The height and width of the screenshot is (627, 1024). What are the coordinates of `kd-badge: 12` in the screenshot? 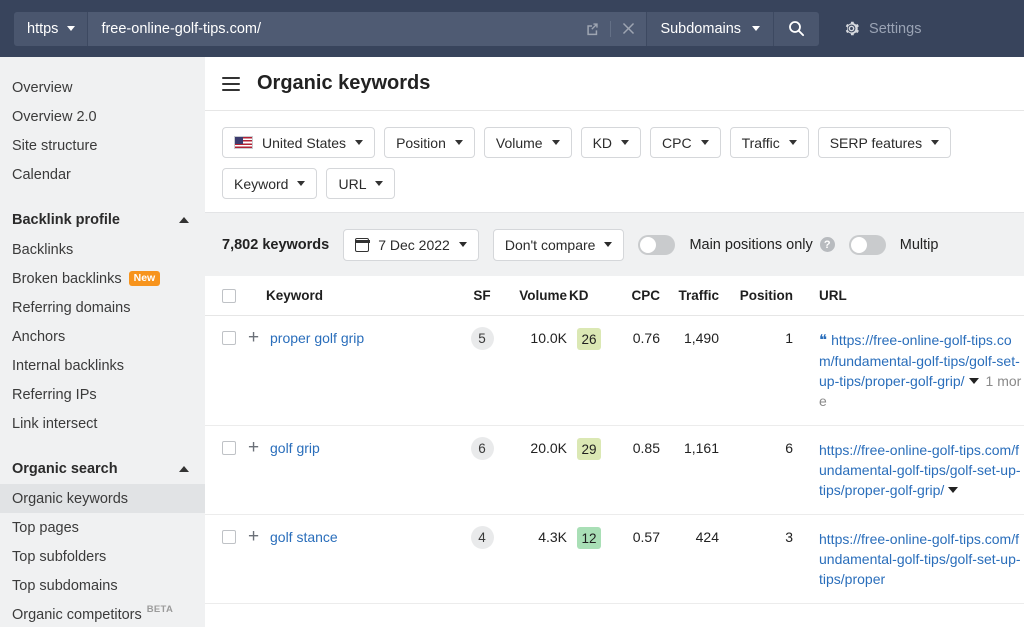 It's located at (589, 538).